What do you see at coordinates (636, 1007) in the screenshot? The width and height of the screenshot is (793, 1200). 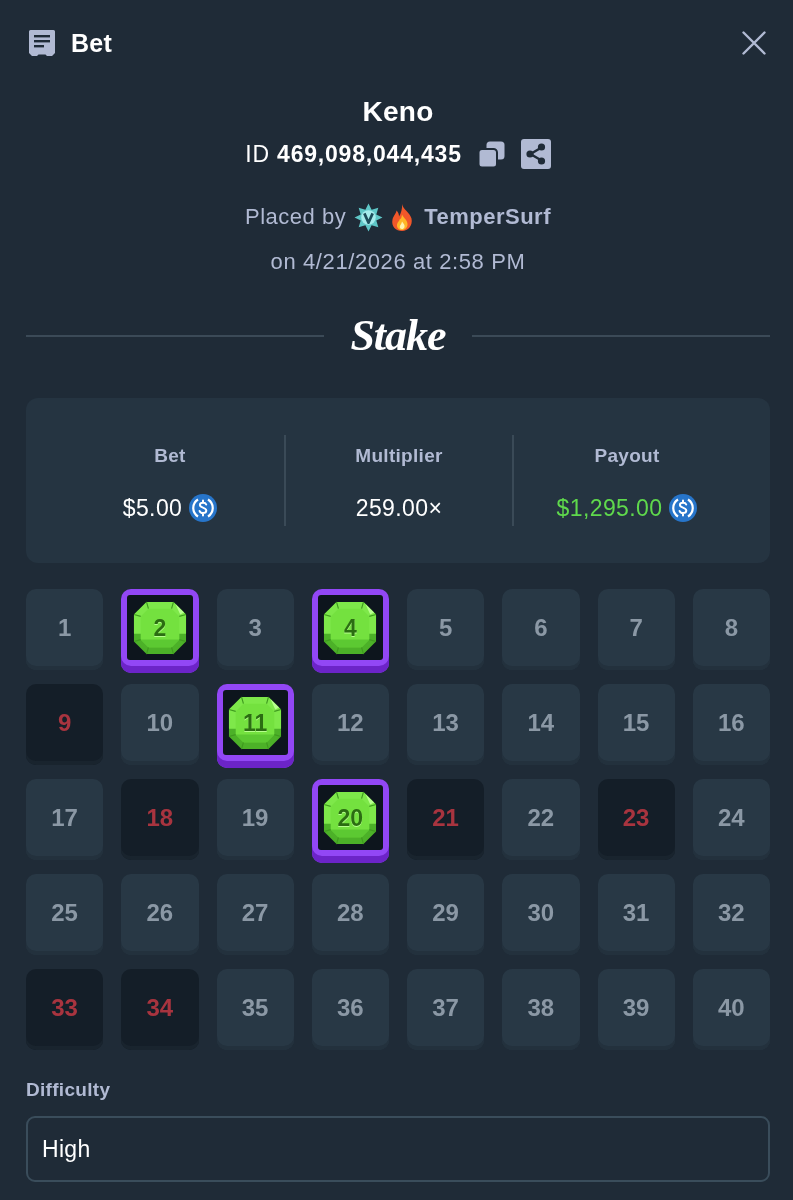 I see `tile-number: 39` at bounding box center [636, 1007].